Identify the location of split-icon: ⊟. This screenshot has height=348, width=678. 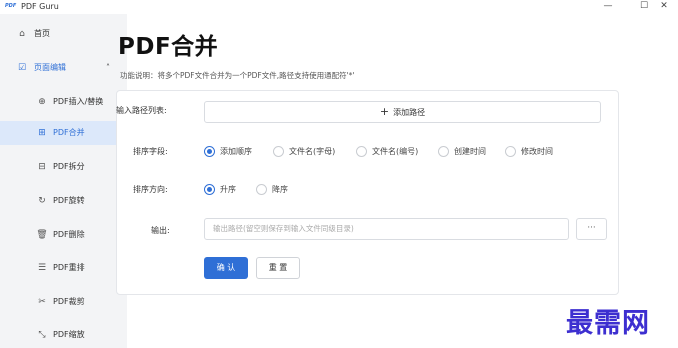
(42, 167).